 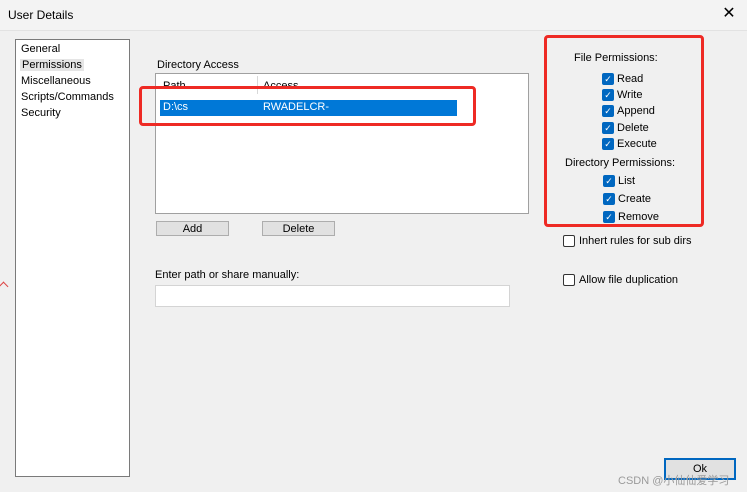 What do you see at coordinates (298, 228) in the screenshot?
I see `delete-button: Delete` at bounding box center [298, 228].